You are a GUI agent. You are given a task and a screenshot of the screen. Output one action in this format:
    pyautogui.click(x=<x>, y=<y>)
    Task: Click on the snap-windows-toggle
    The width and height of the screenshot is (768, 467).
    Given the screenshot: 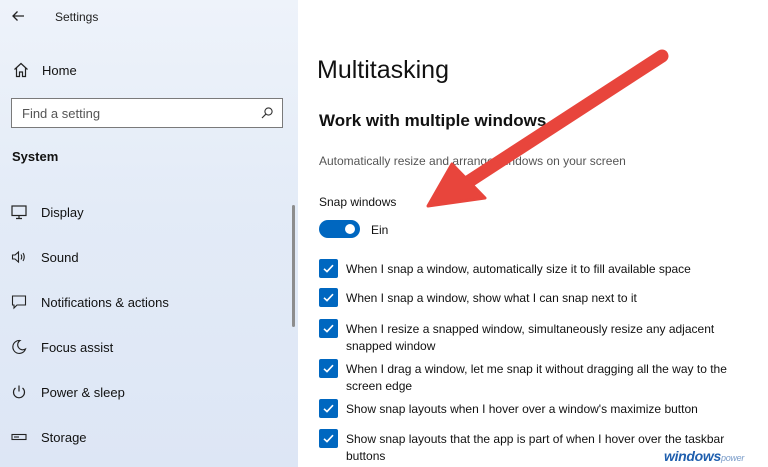 What is the action you would take?
    pyautogui.click(x=339, y=229)
    